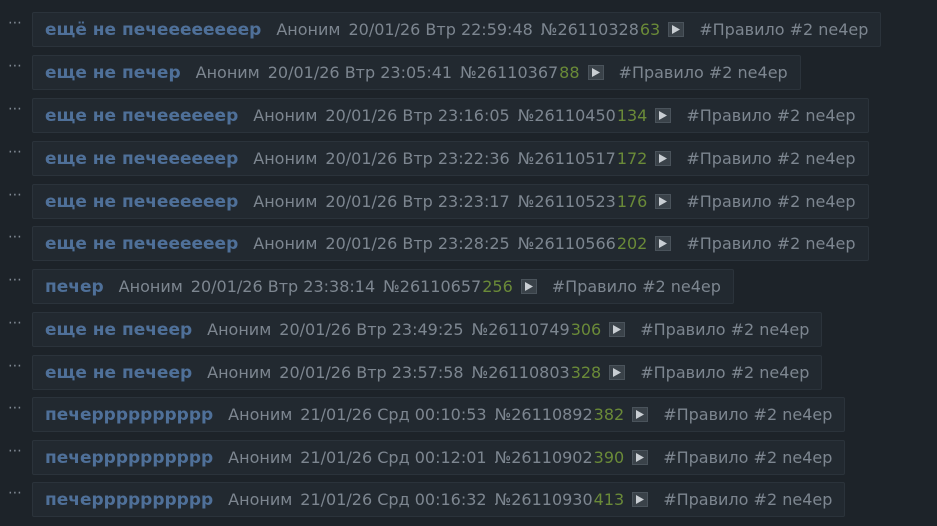 This screenshot has height=526, width=937. What do you see at coordinates (544, 499) in the screenshot?
I see `post-number: №26110930` at bounding box center [544, 499].